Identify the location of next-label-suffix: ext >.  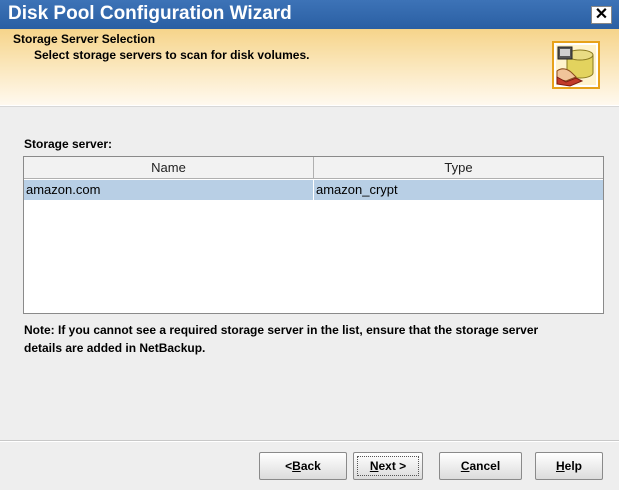
(392, 466).